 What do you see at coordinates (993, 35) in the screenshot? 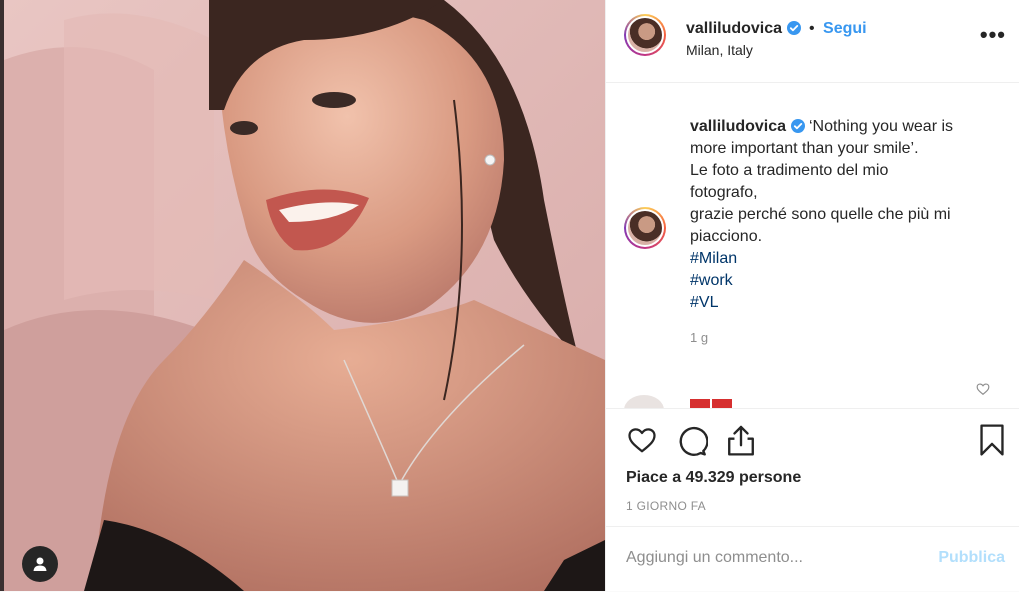
I see `more-options-icon: •••` at bounding box center [993, 35].